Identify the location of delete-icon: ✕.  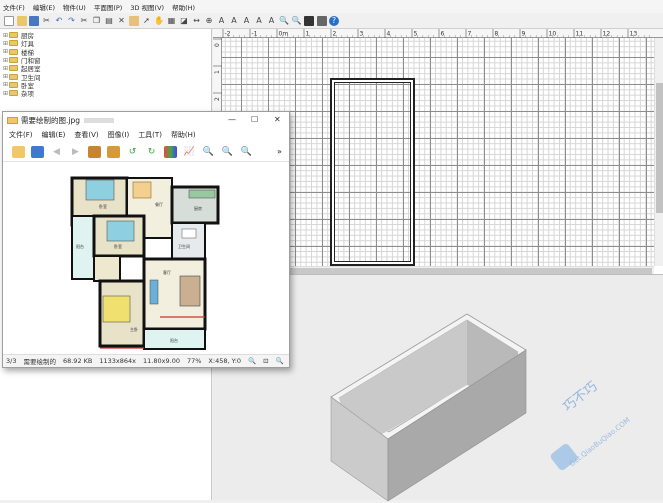
(122, 21).